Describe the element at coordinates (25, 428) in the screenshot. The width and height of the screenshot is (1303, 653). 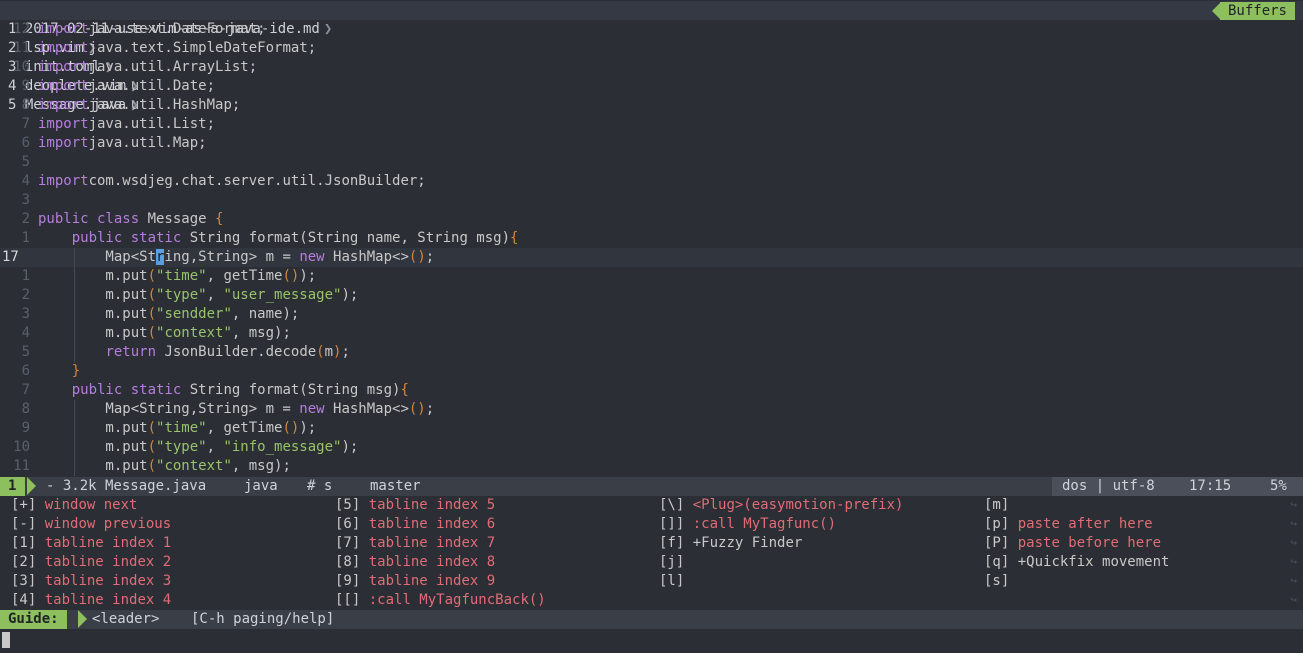
I see `line-number: 9` at that location.